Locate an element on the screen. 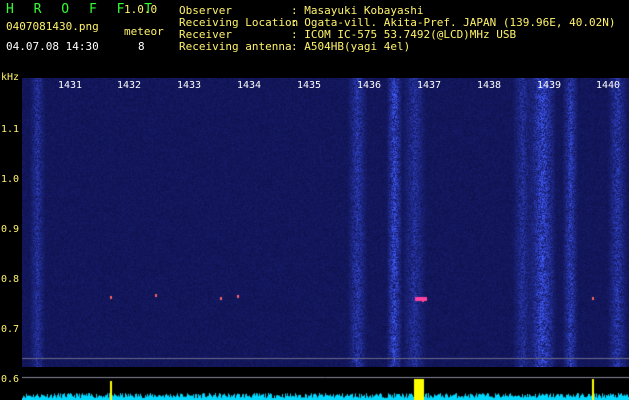 Image resolution: width=629 pixels, height=400 pixels. x-tick: 1440 is located at coordinates (608, 85).